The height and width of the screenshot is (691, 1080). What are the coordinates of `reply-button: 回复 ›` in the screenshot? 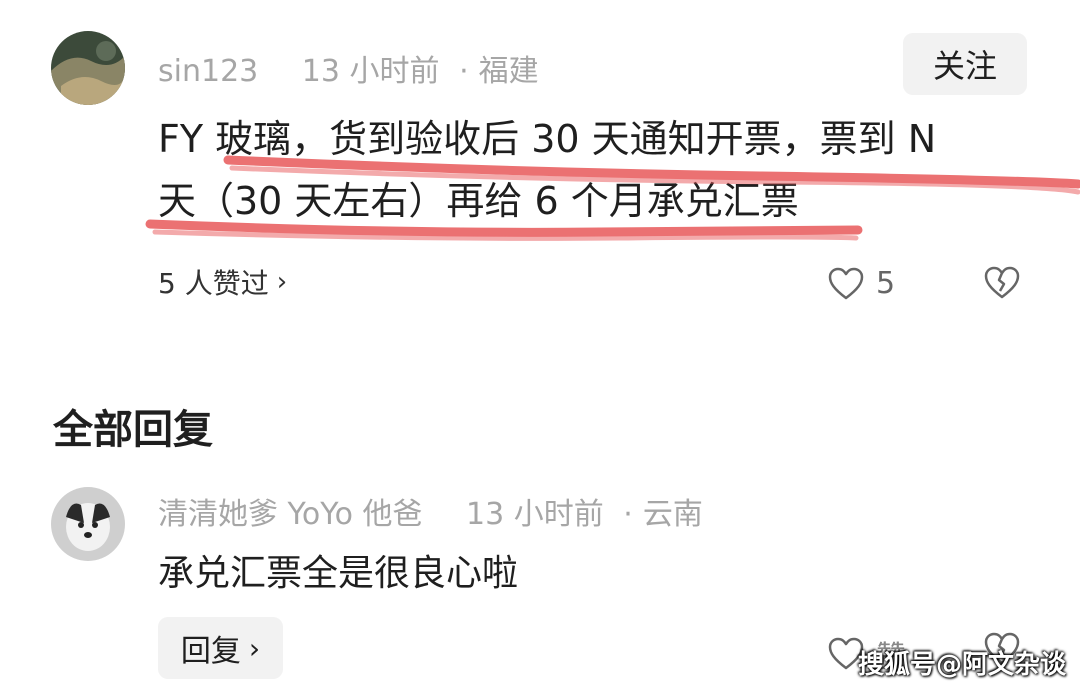 It's located at (220, 648).